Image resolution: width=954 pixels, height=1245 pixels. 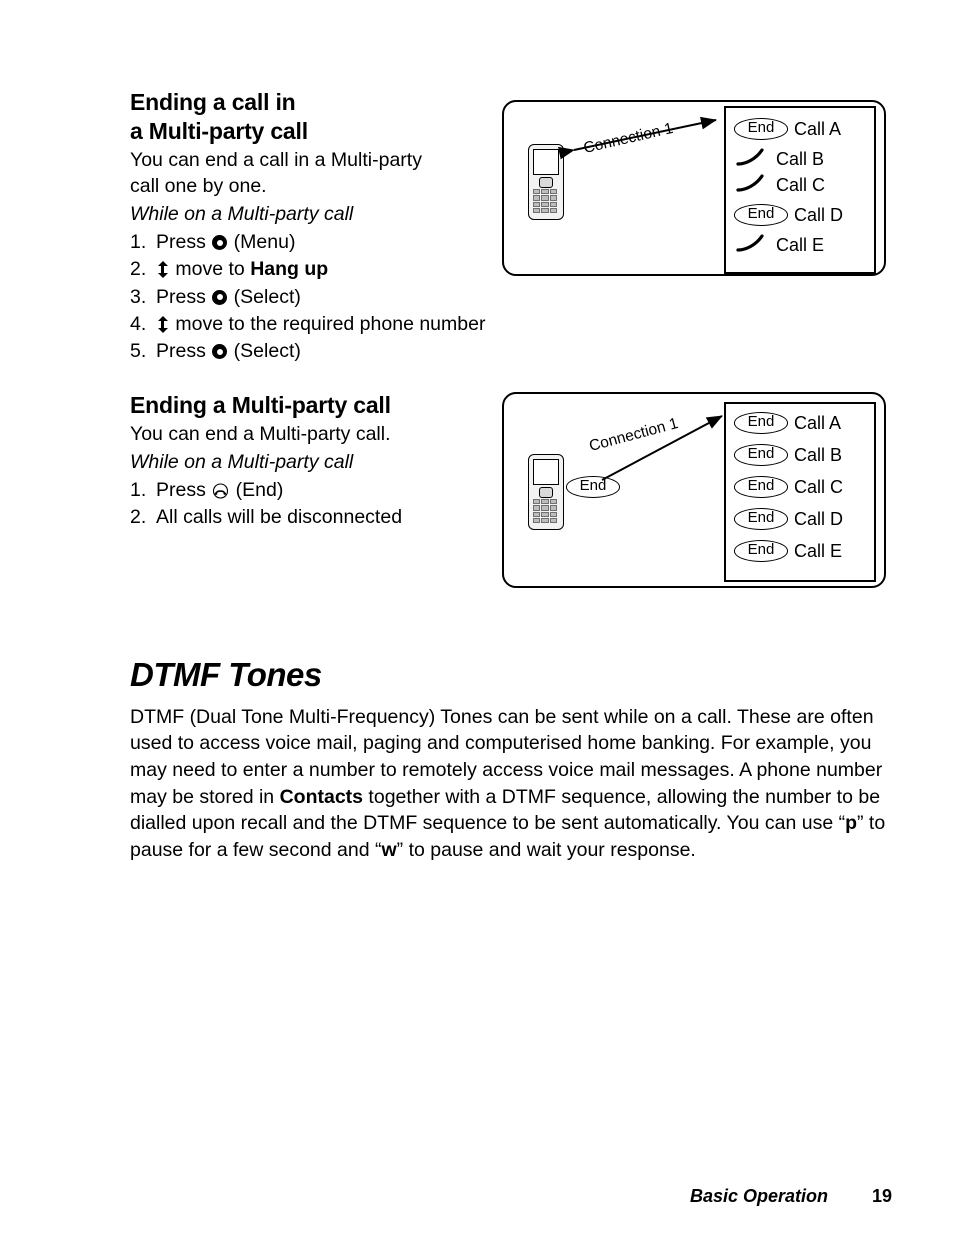 What do you see at coordinates (310, 117) in the screenshot?
I see `section-1-heading: Ending a call in a Multi-party call` at bounding box center [310, 117].